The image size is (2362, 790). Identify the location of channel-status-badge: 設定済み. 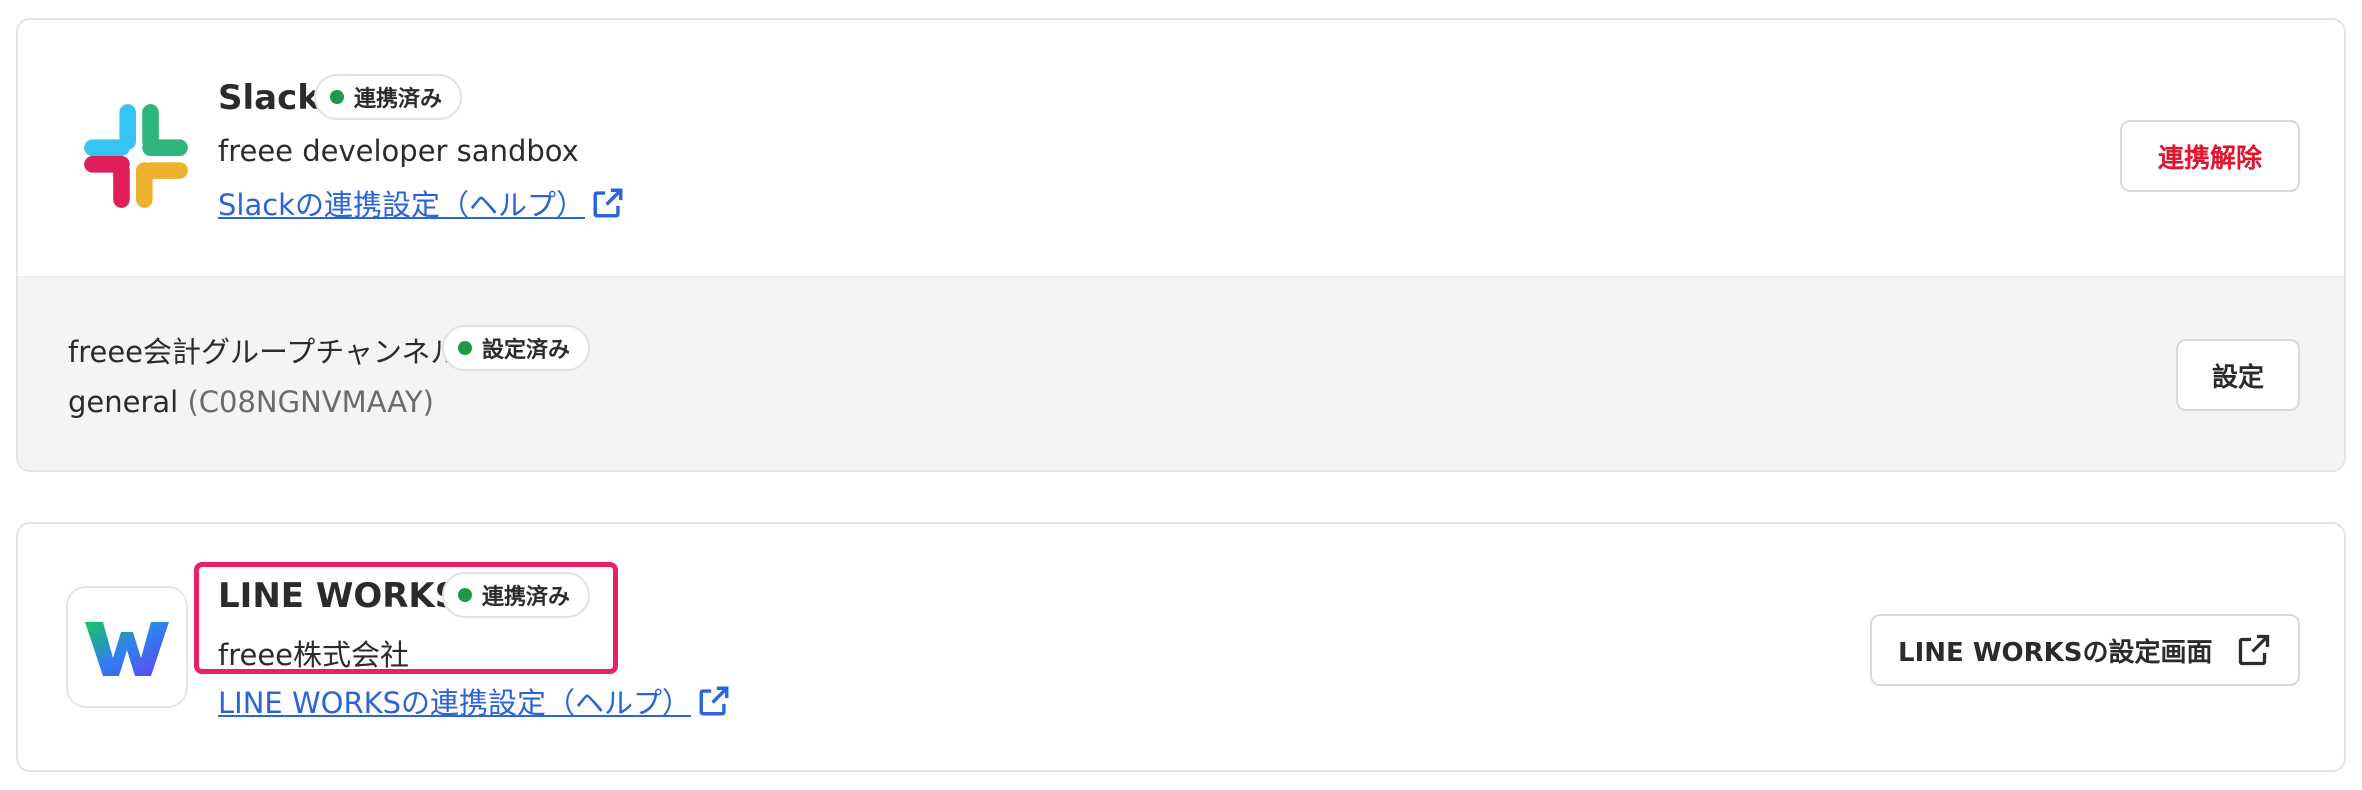
(516, 348).